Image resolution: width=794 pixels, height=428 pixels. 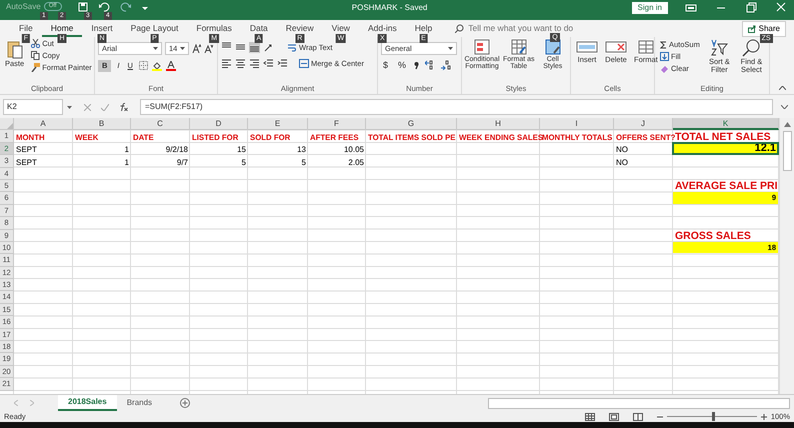 What do you see at coordinates (752, 28) in the screenshot?
I see `share-icon` at bounding box center [752, 28].